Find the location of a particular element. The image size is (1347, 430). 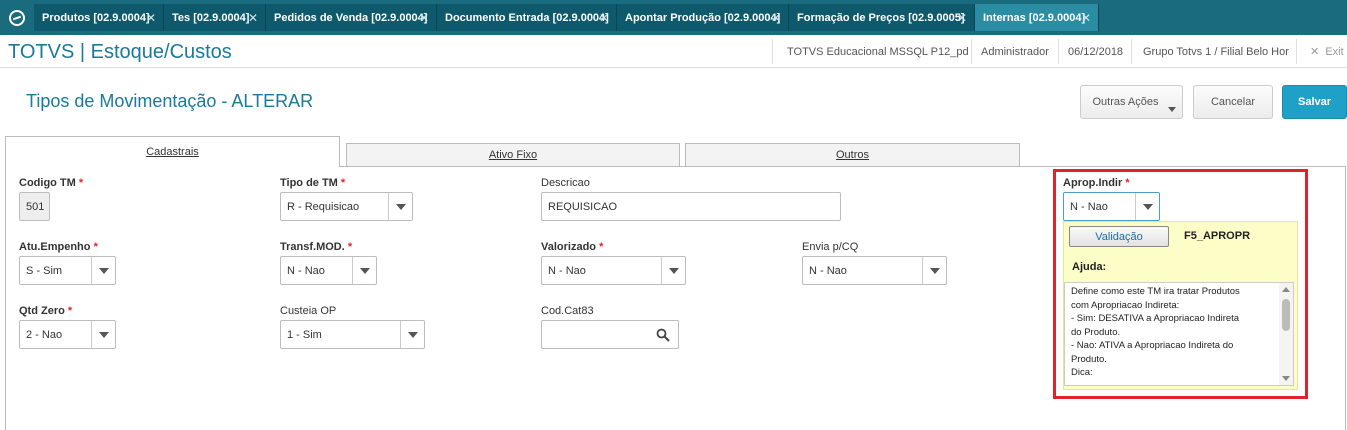

qtd-zero-value: 2 - Nao is located at coordinates (44, 334).